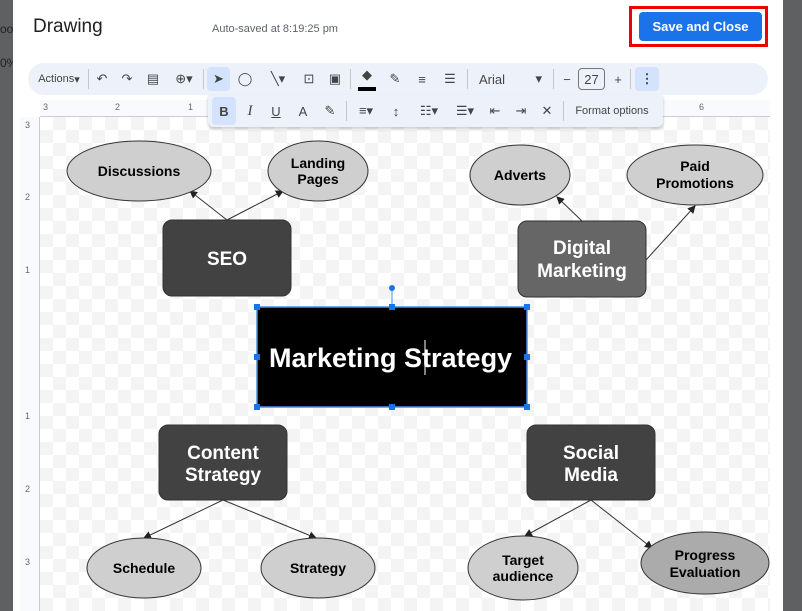 The image size is (802, 611). I want to click on italic-button: I, so click(250, 111).